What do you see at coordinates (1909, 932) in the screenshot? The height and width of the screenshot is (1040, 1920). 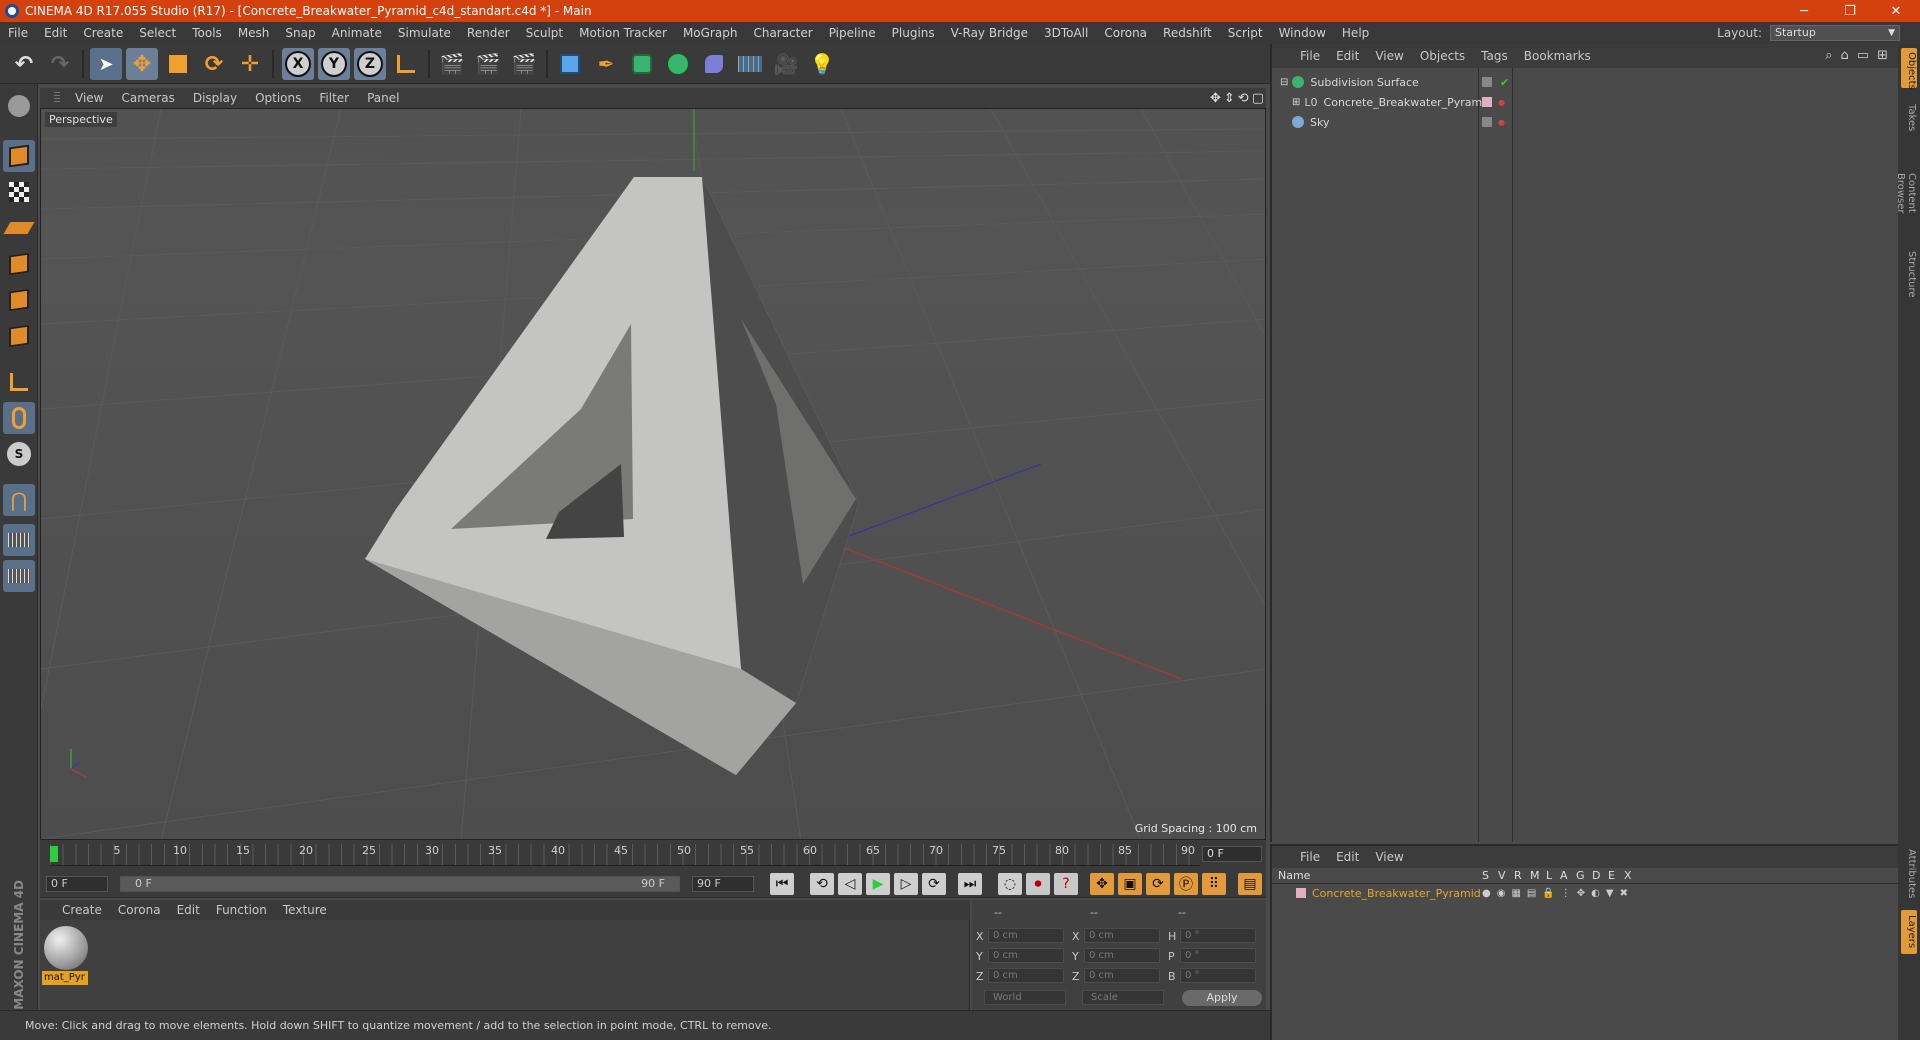 I see `tab-layers: Layers` at bounding box center [1909, 932].